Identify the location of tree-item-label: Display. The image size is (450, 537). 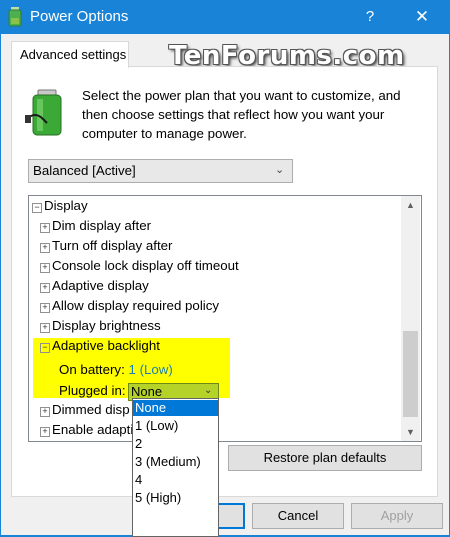
(66, 205).